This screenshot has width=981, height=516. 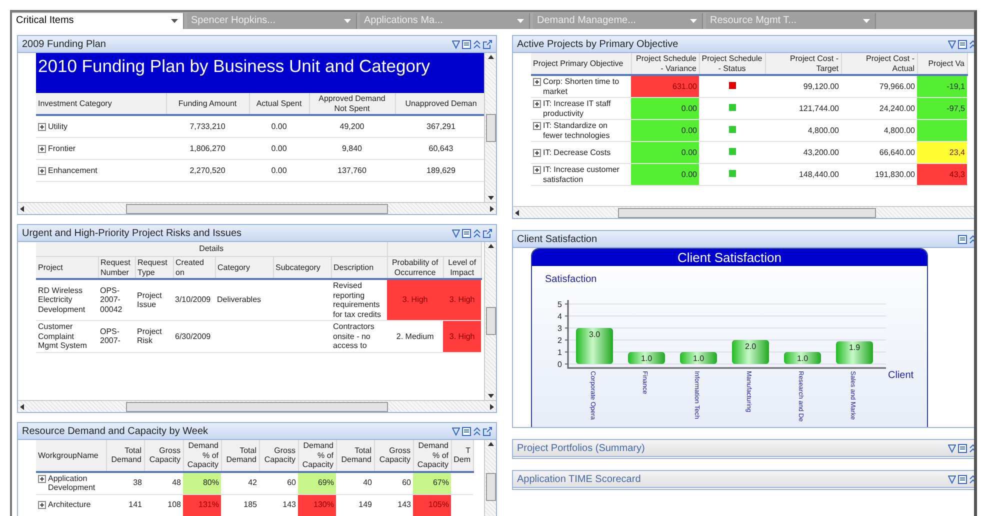 What do you see at coordinates (415, 267) in the screenshot?
I see `column-header: Probability of Occurrence` at bounding box center [415, 267].